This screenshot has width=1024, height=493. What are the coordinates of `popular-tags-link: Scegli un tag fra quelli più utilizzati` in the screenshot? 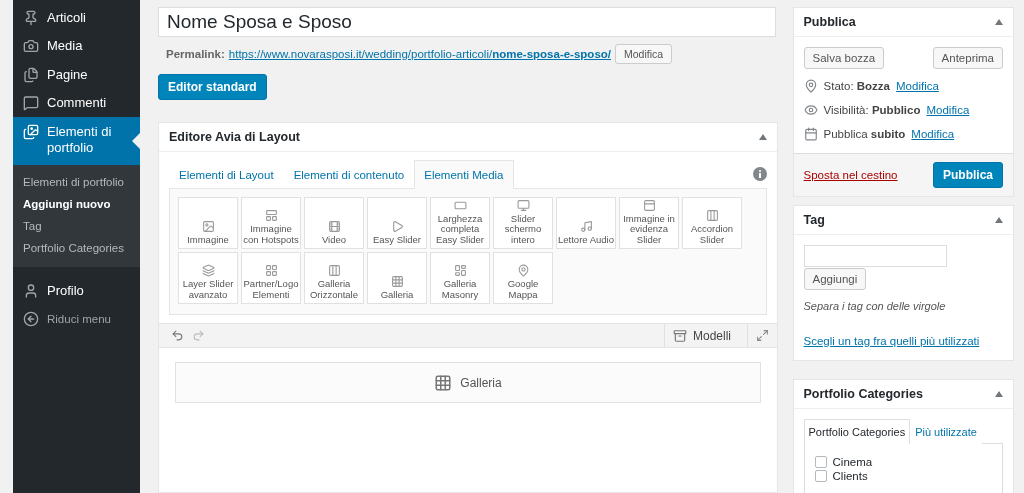 It's located at (891, 341).